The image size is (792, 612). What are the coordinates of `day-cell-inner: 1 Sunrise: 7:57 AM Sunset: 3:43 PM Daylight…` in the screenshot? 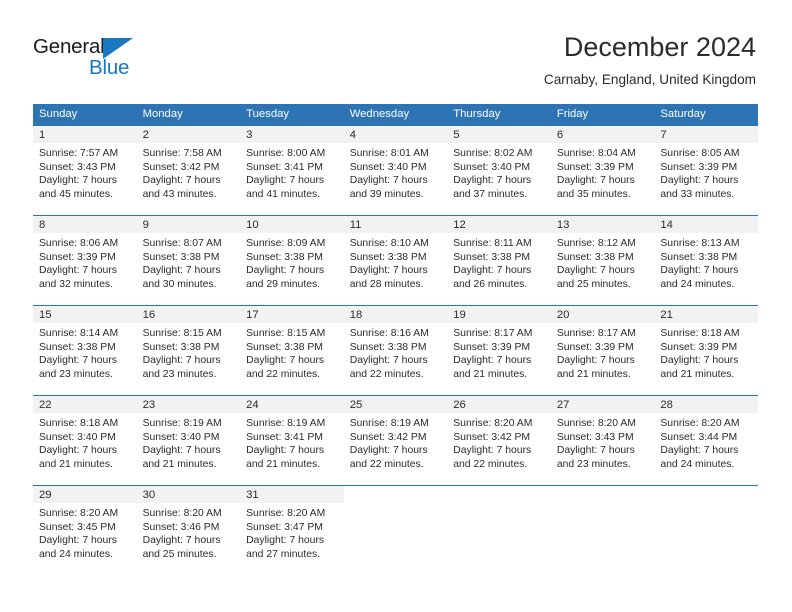 It's located at (85, 170).